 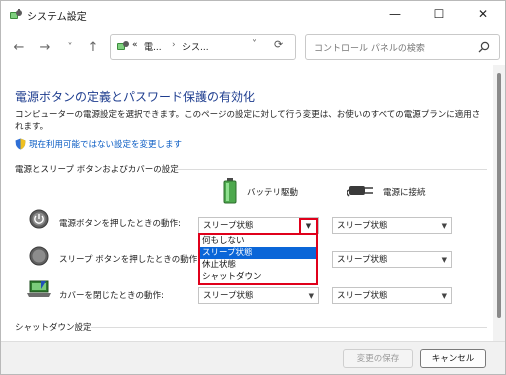 I want to click on close-button: ✕, so click(x=483, y=15).